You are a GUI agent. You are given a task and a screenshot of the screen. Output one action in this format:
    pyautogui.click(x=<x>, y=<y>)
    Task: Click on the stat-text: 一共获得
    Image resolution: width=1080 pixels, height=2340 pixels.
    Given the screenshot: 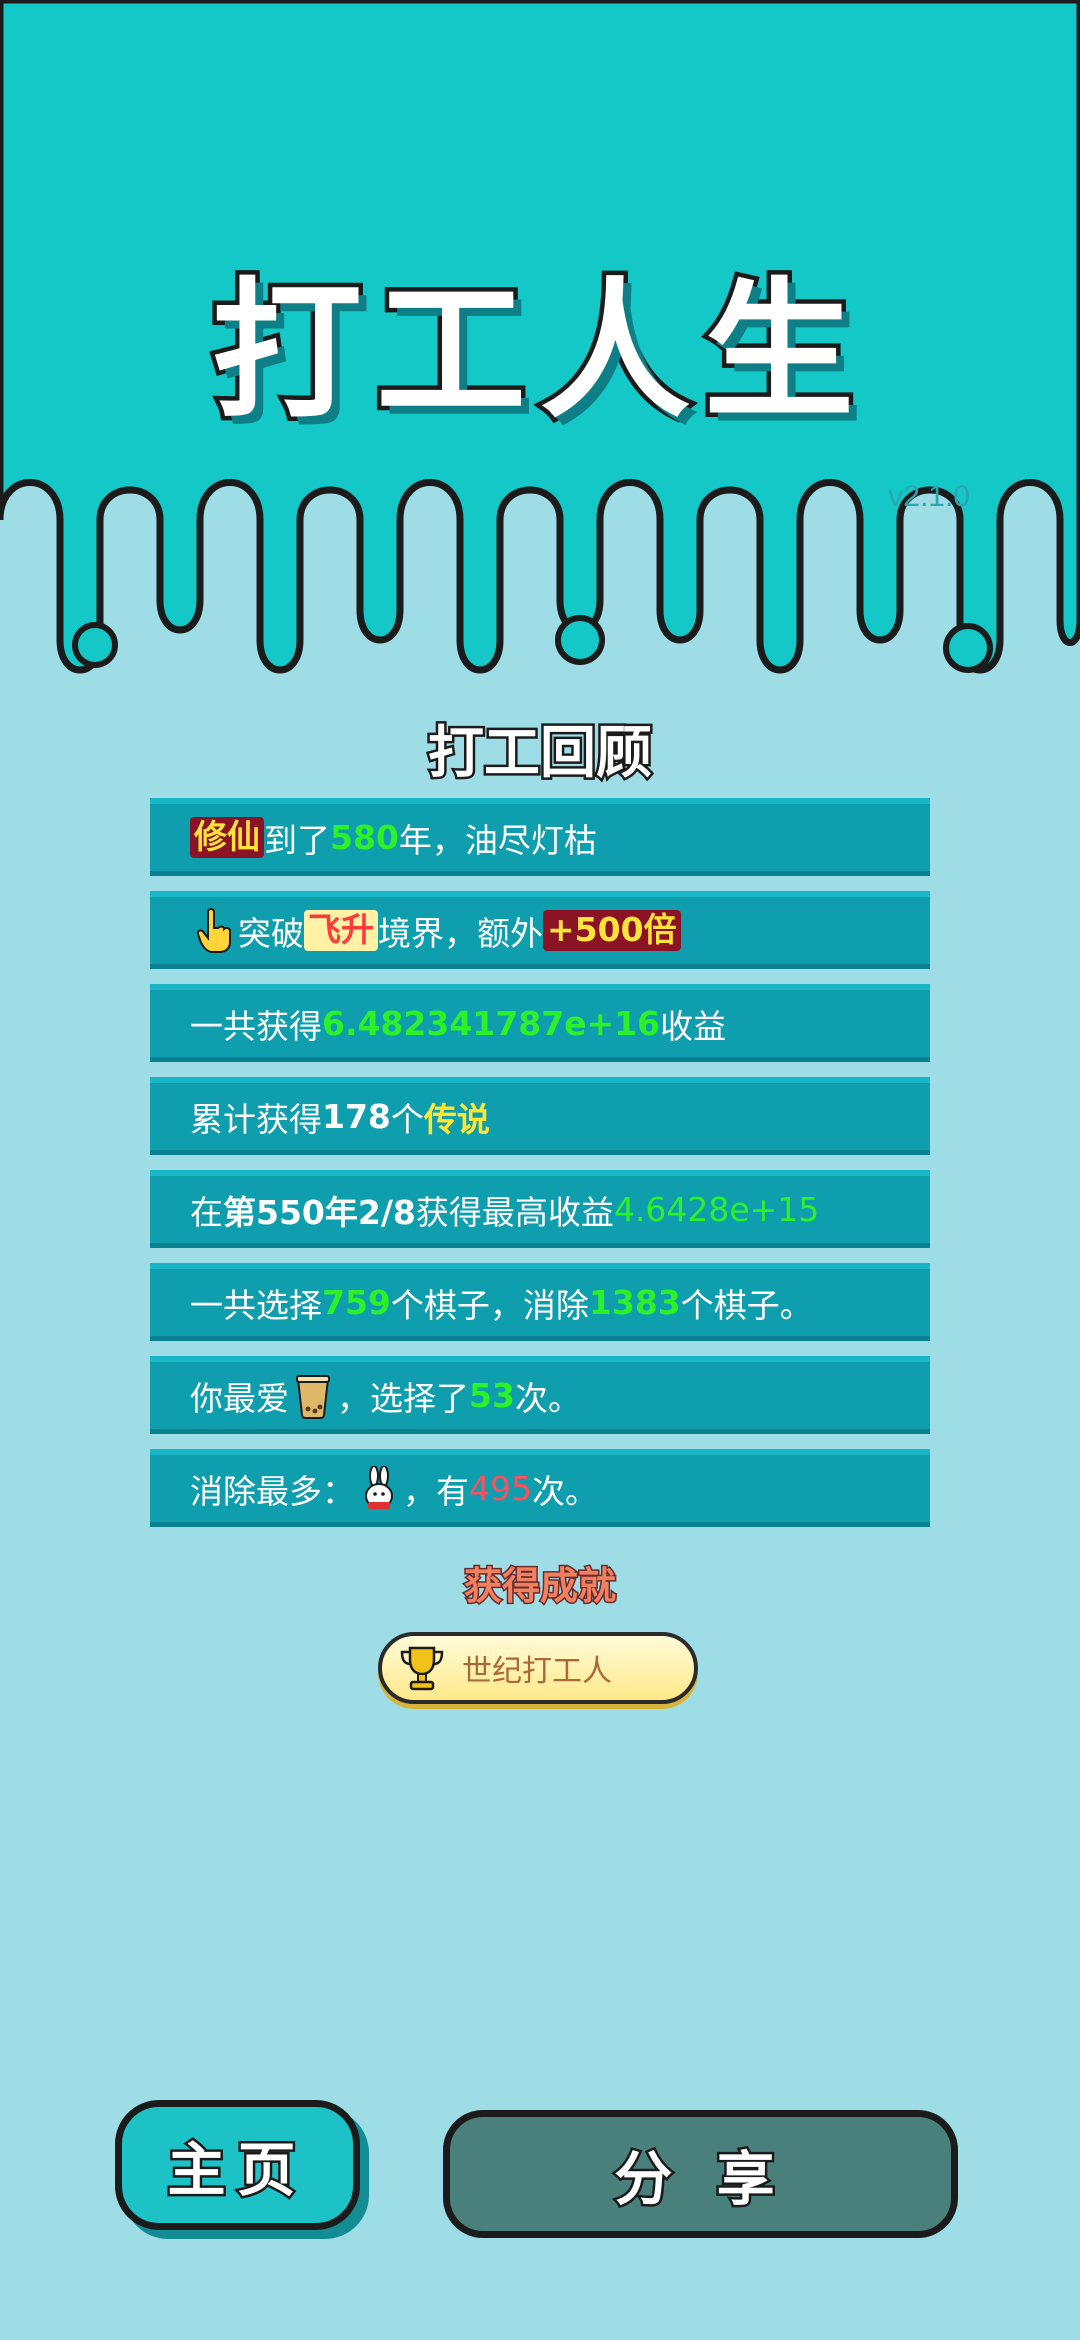 What is the action you would take?
    pyautogui.click(x=256, y=1026)
    